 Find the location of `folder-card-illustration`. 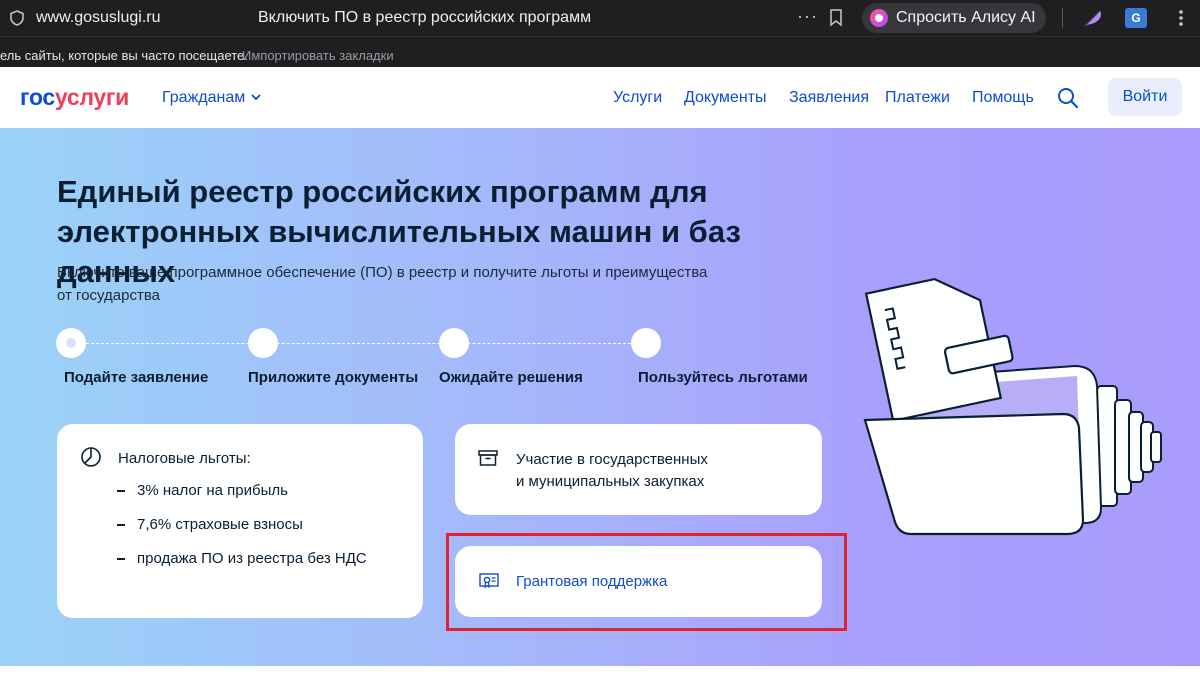

folder-card-illustration is located at coordinates (1012, 406).